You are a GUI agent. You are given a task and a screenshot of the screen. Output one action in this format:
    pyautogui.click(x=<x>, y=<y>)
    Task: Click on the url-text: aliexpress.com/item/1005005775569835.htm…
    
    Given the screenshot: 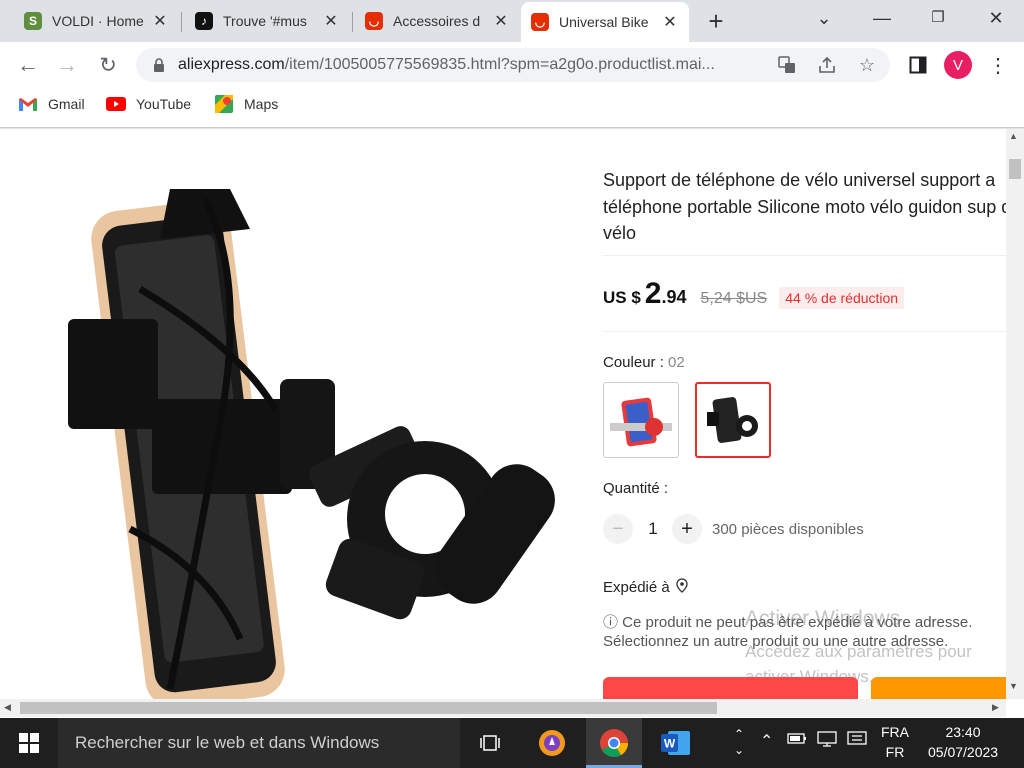 What is the action you would take?
    pyautogui.click(x=458, y=65)
    